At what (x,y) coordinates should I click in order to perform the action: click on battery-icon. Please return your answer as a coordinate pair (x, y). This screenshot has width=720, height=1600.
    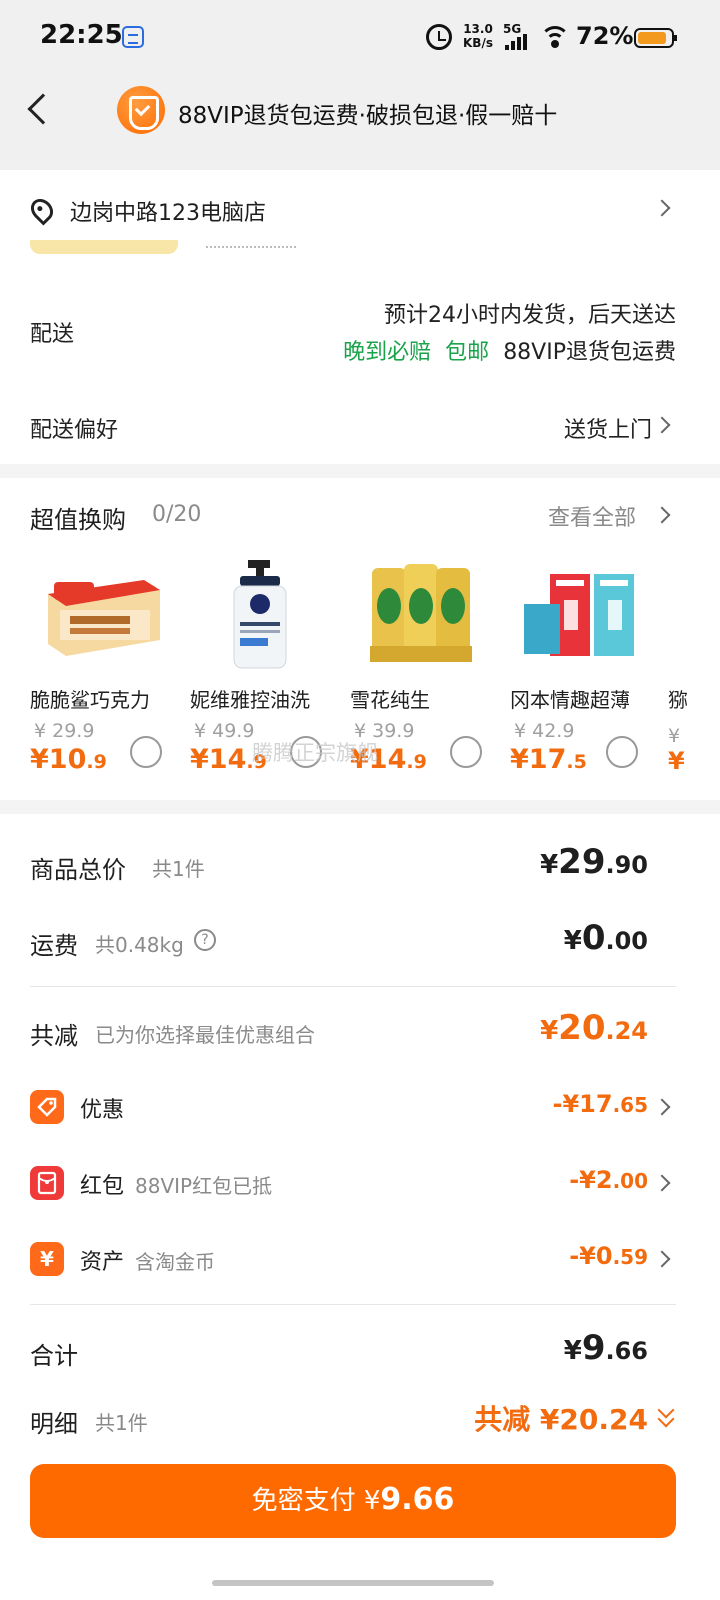
    Looking at the image, I should click on (655, 38).